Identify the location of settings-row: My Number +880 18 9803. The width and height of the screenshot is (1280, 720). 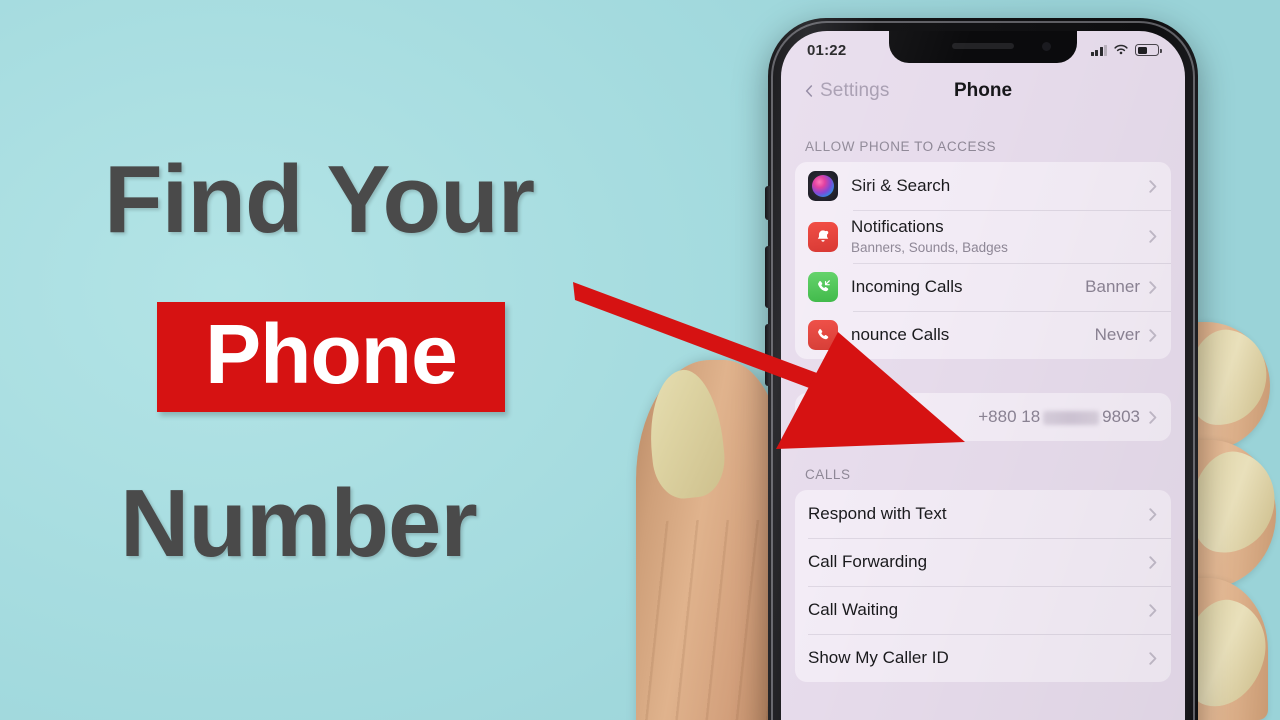
(983, 417).